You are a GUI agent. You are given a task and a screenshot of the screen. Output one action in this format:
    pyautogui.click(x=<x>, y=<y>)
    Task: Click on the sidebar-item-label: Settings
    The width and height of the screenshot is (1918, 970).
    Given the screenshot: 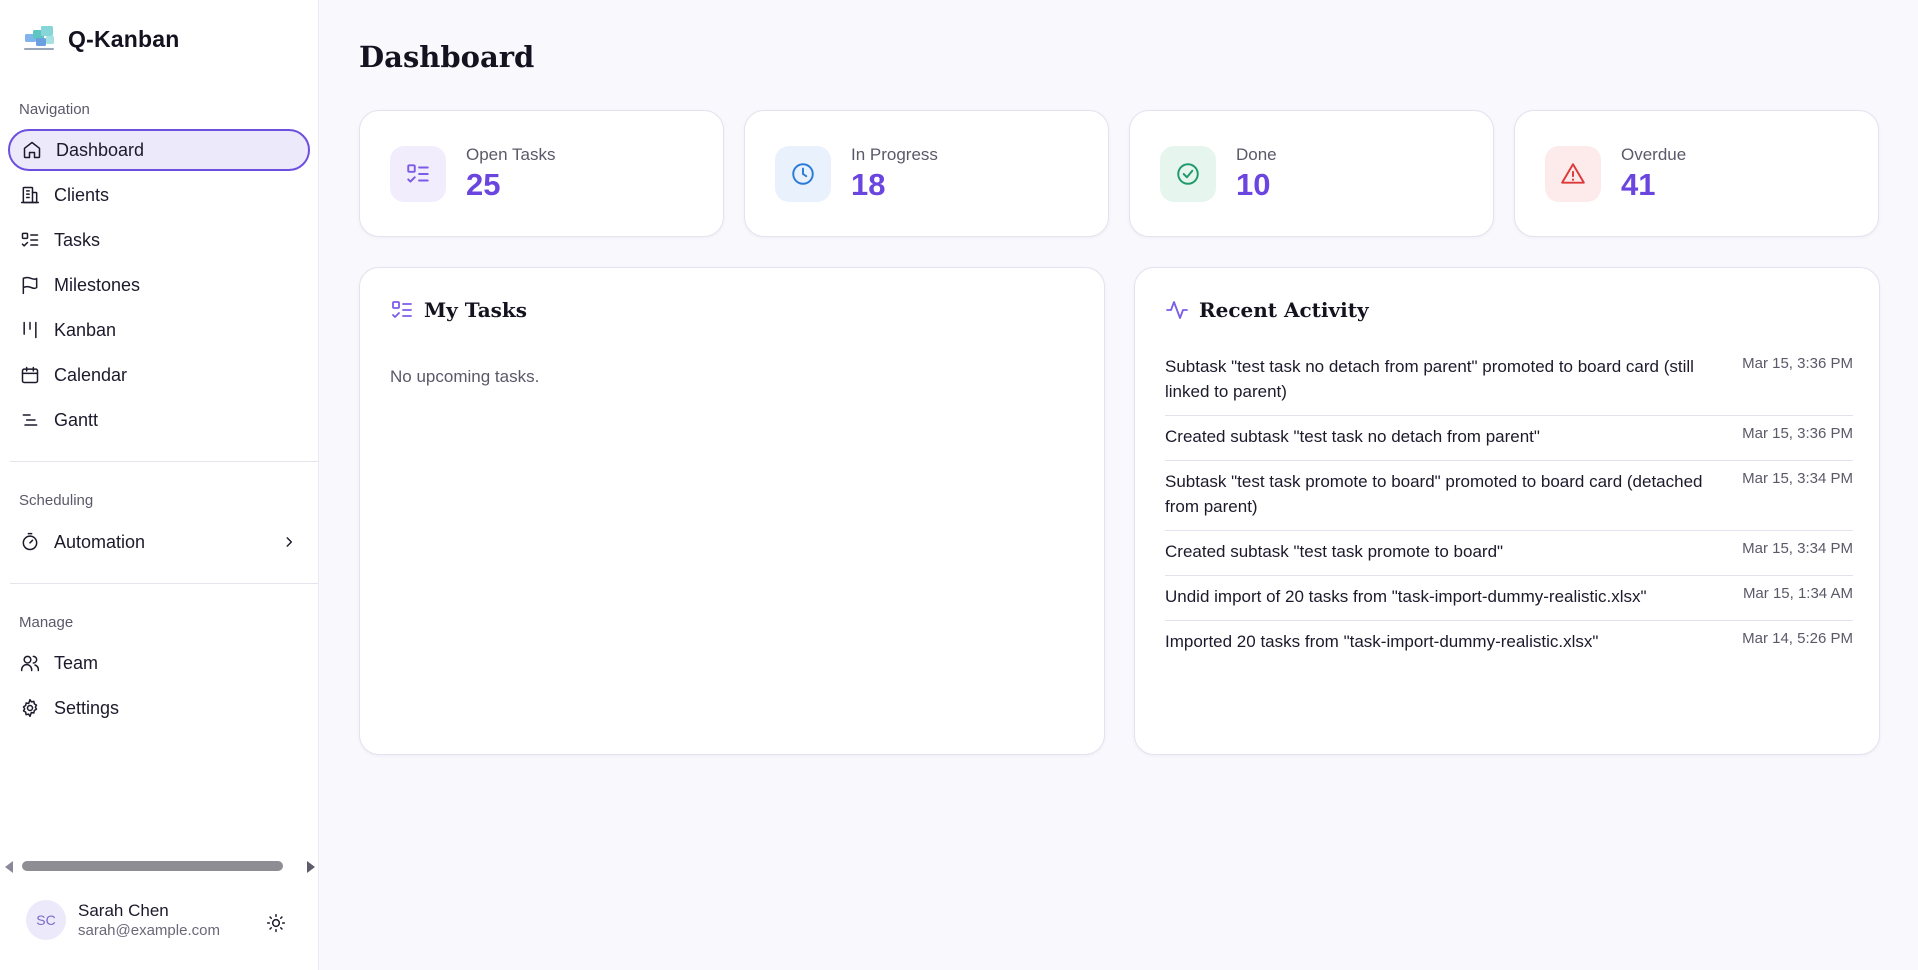 What is the action you would take?
    pyautogui.click(x=87, y=707)
    